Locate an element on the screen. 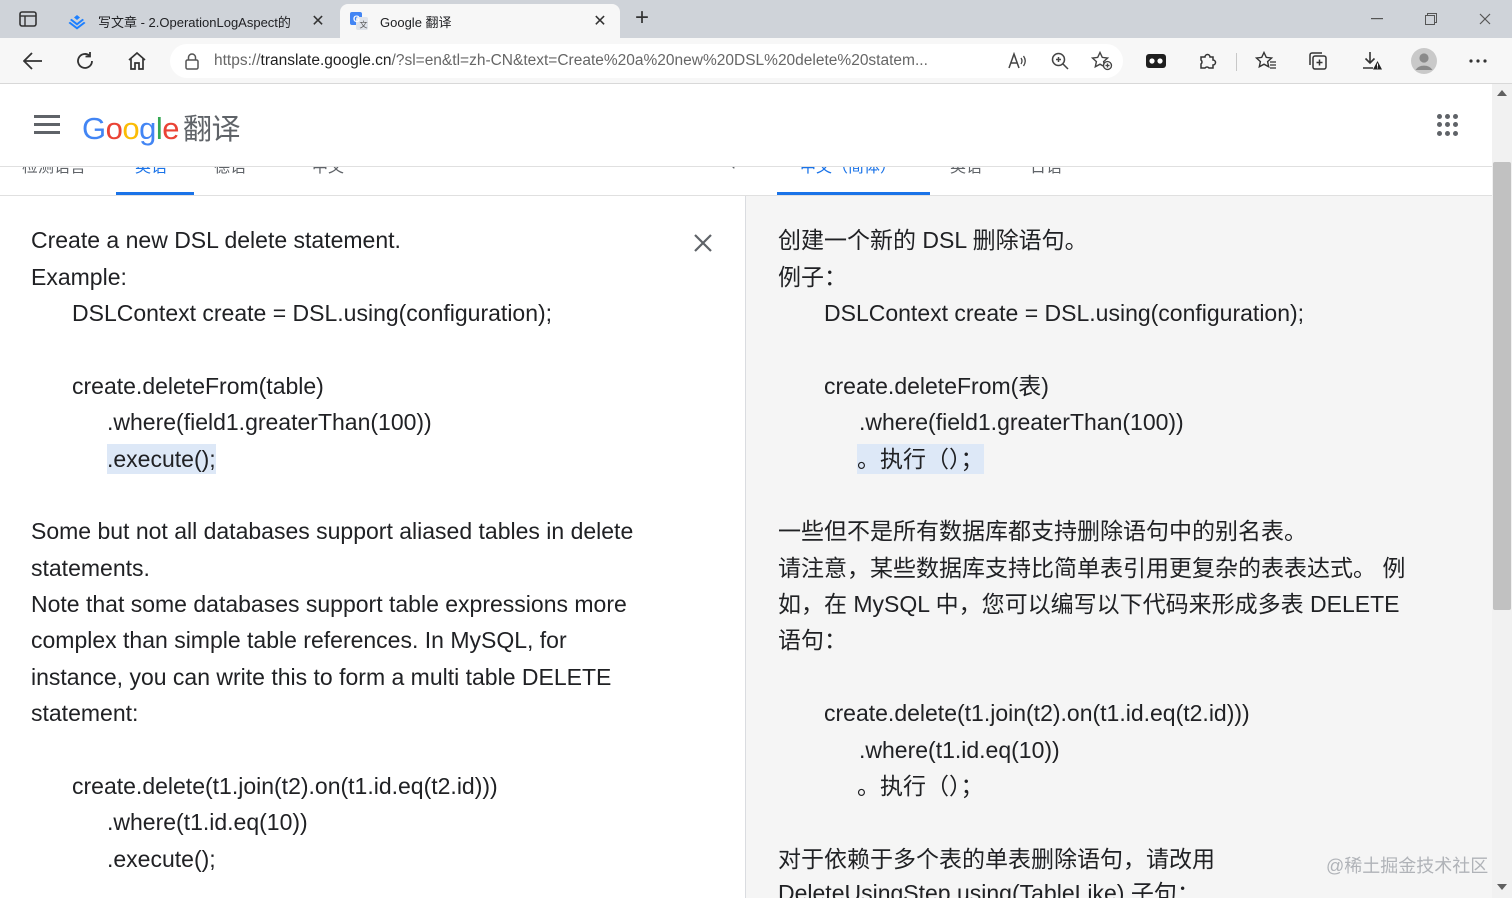 Image resolution: width=1512 pixels, height=898 pixels. source-line: Create a new DSL delete statement. is located at coordinates (216, 240).